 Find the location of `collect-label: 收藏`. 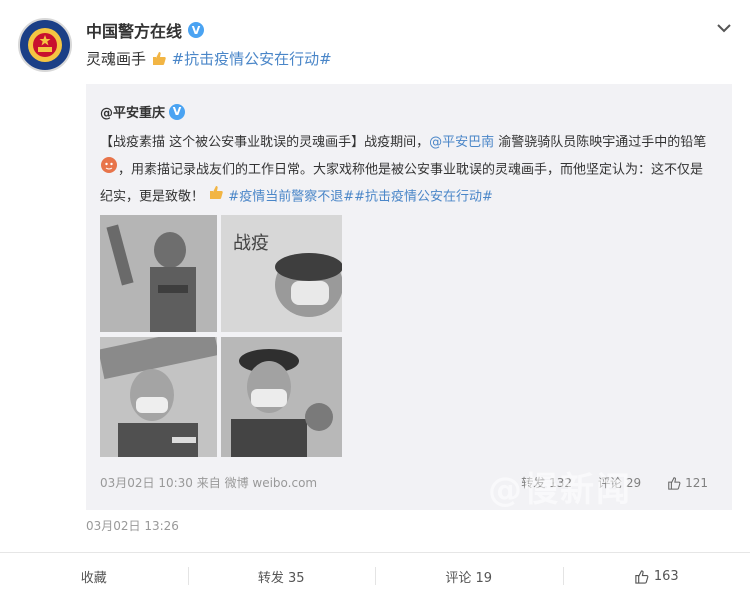

collect-label: 收藏 is located at coordinates (94, 576).